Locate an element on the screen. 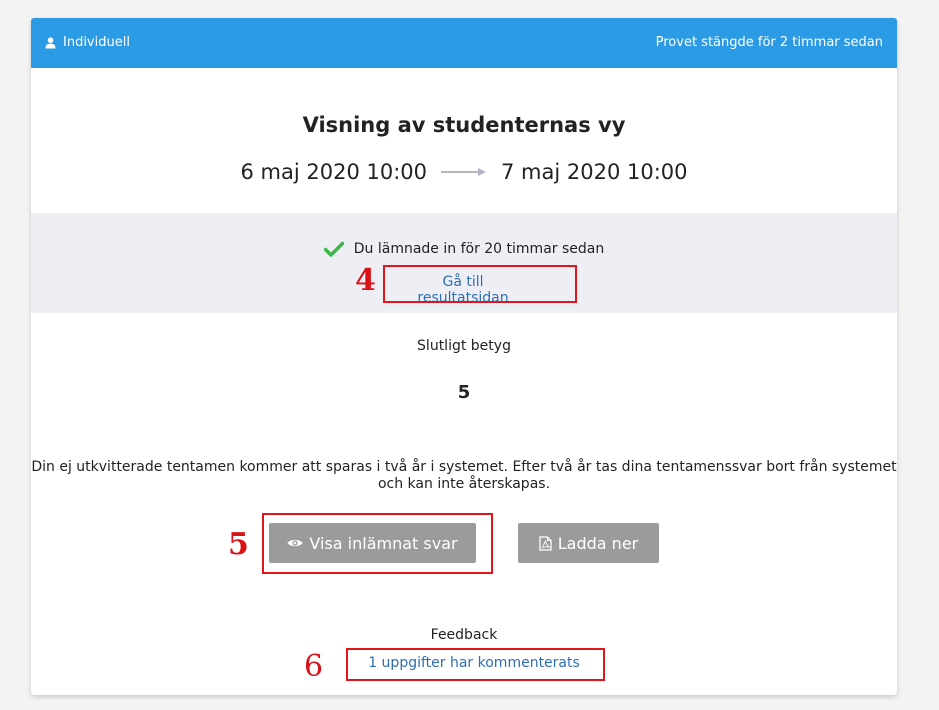 This screenshot has height=710, width=939. exam-mode: Individuell is located at coordinates (87, 42).